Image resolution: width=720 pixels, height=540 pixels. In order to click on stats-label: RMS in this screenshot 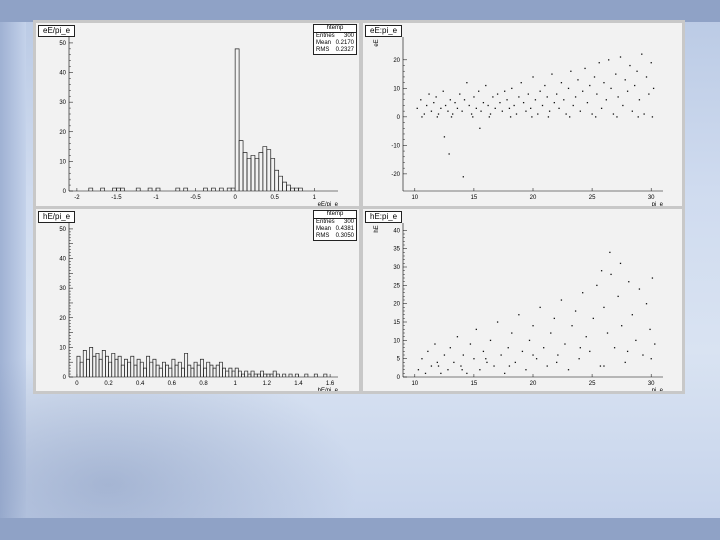, I will do `click(323, 236)`.